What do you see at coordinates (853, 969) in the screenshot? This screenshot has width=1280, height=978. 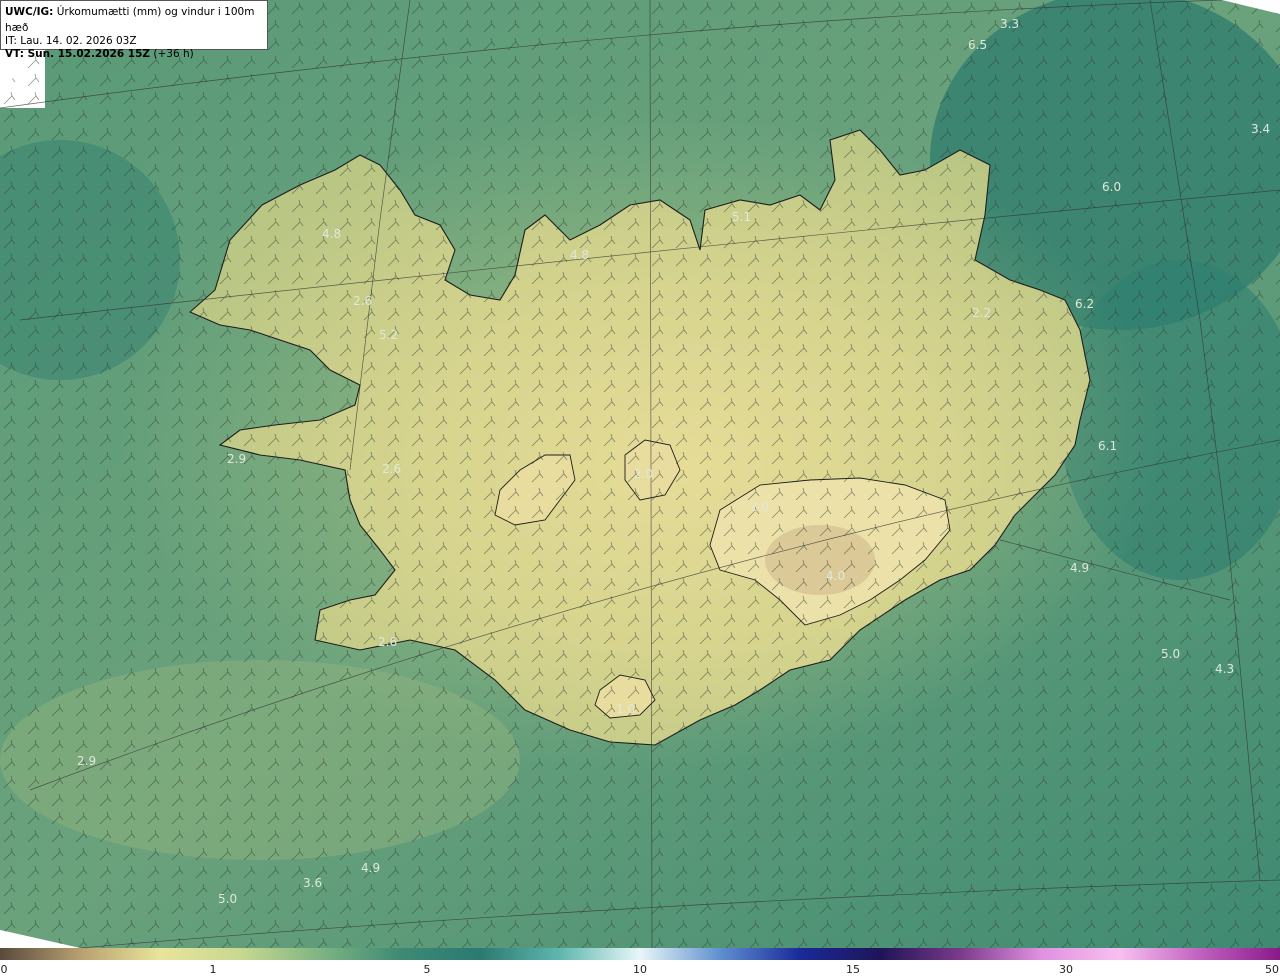 I see `colorbar-tick: 15` at bounding box center [853, 969].